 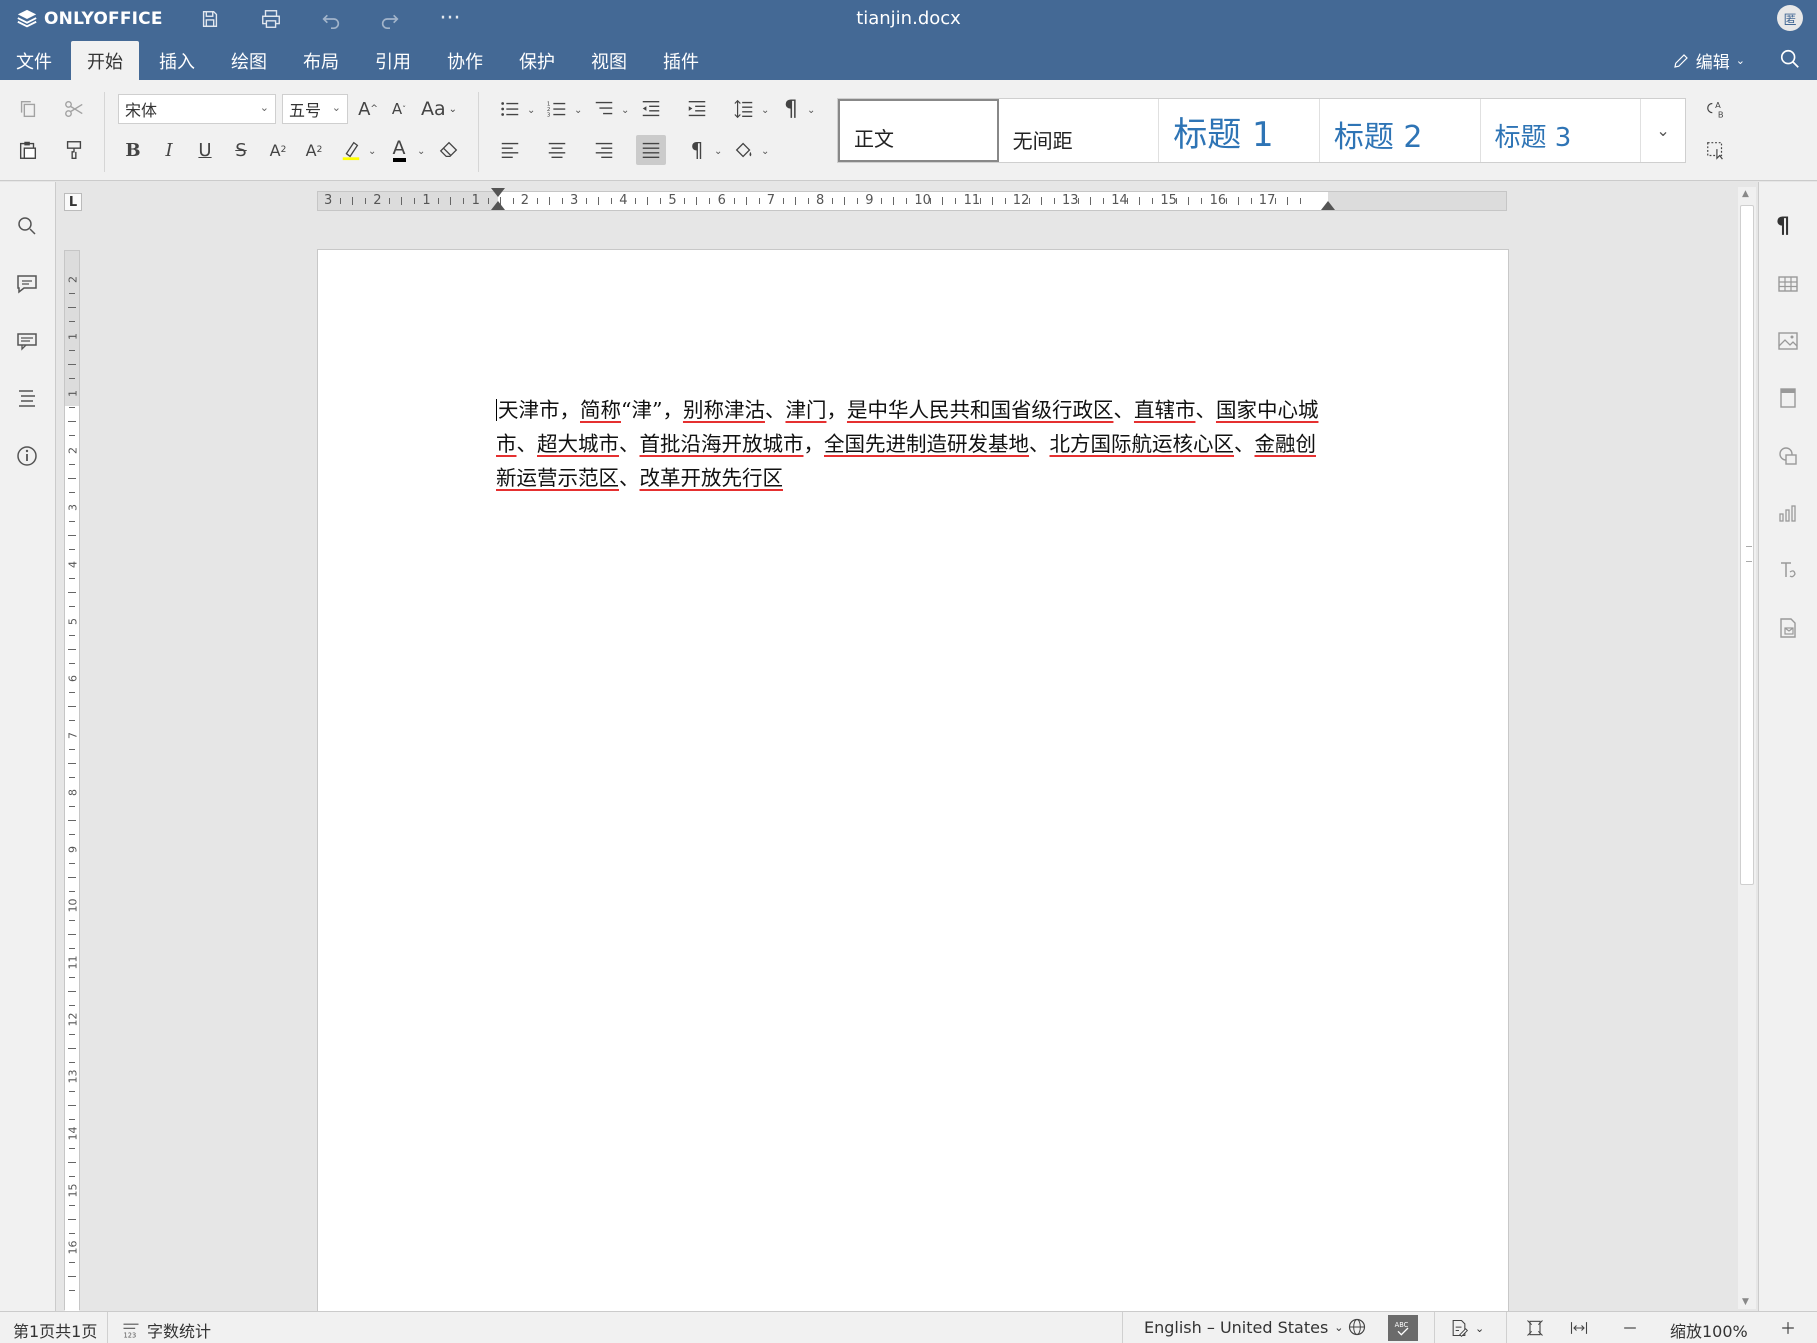 What do you see at coordinates (55, 1330) in the screenshot?
I see `page-info: 第1页共1页` at bounding box center [55, 1330].